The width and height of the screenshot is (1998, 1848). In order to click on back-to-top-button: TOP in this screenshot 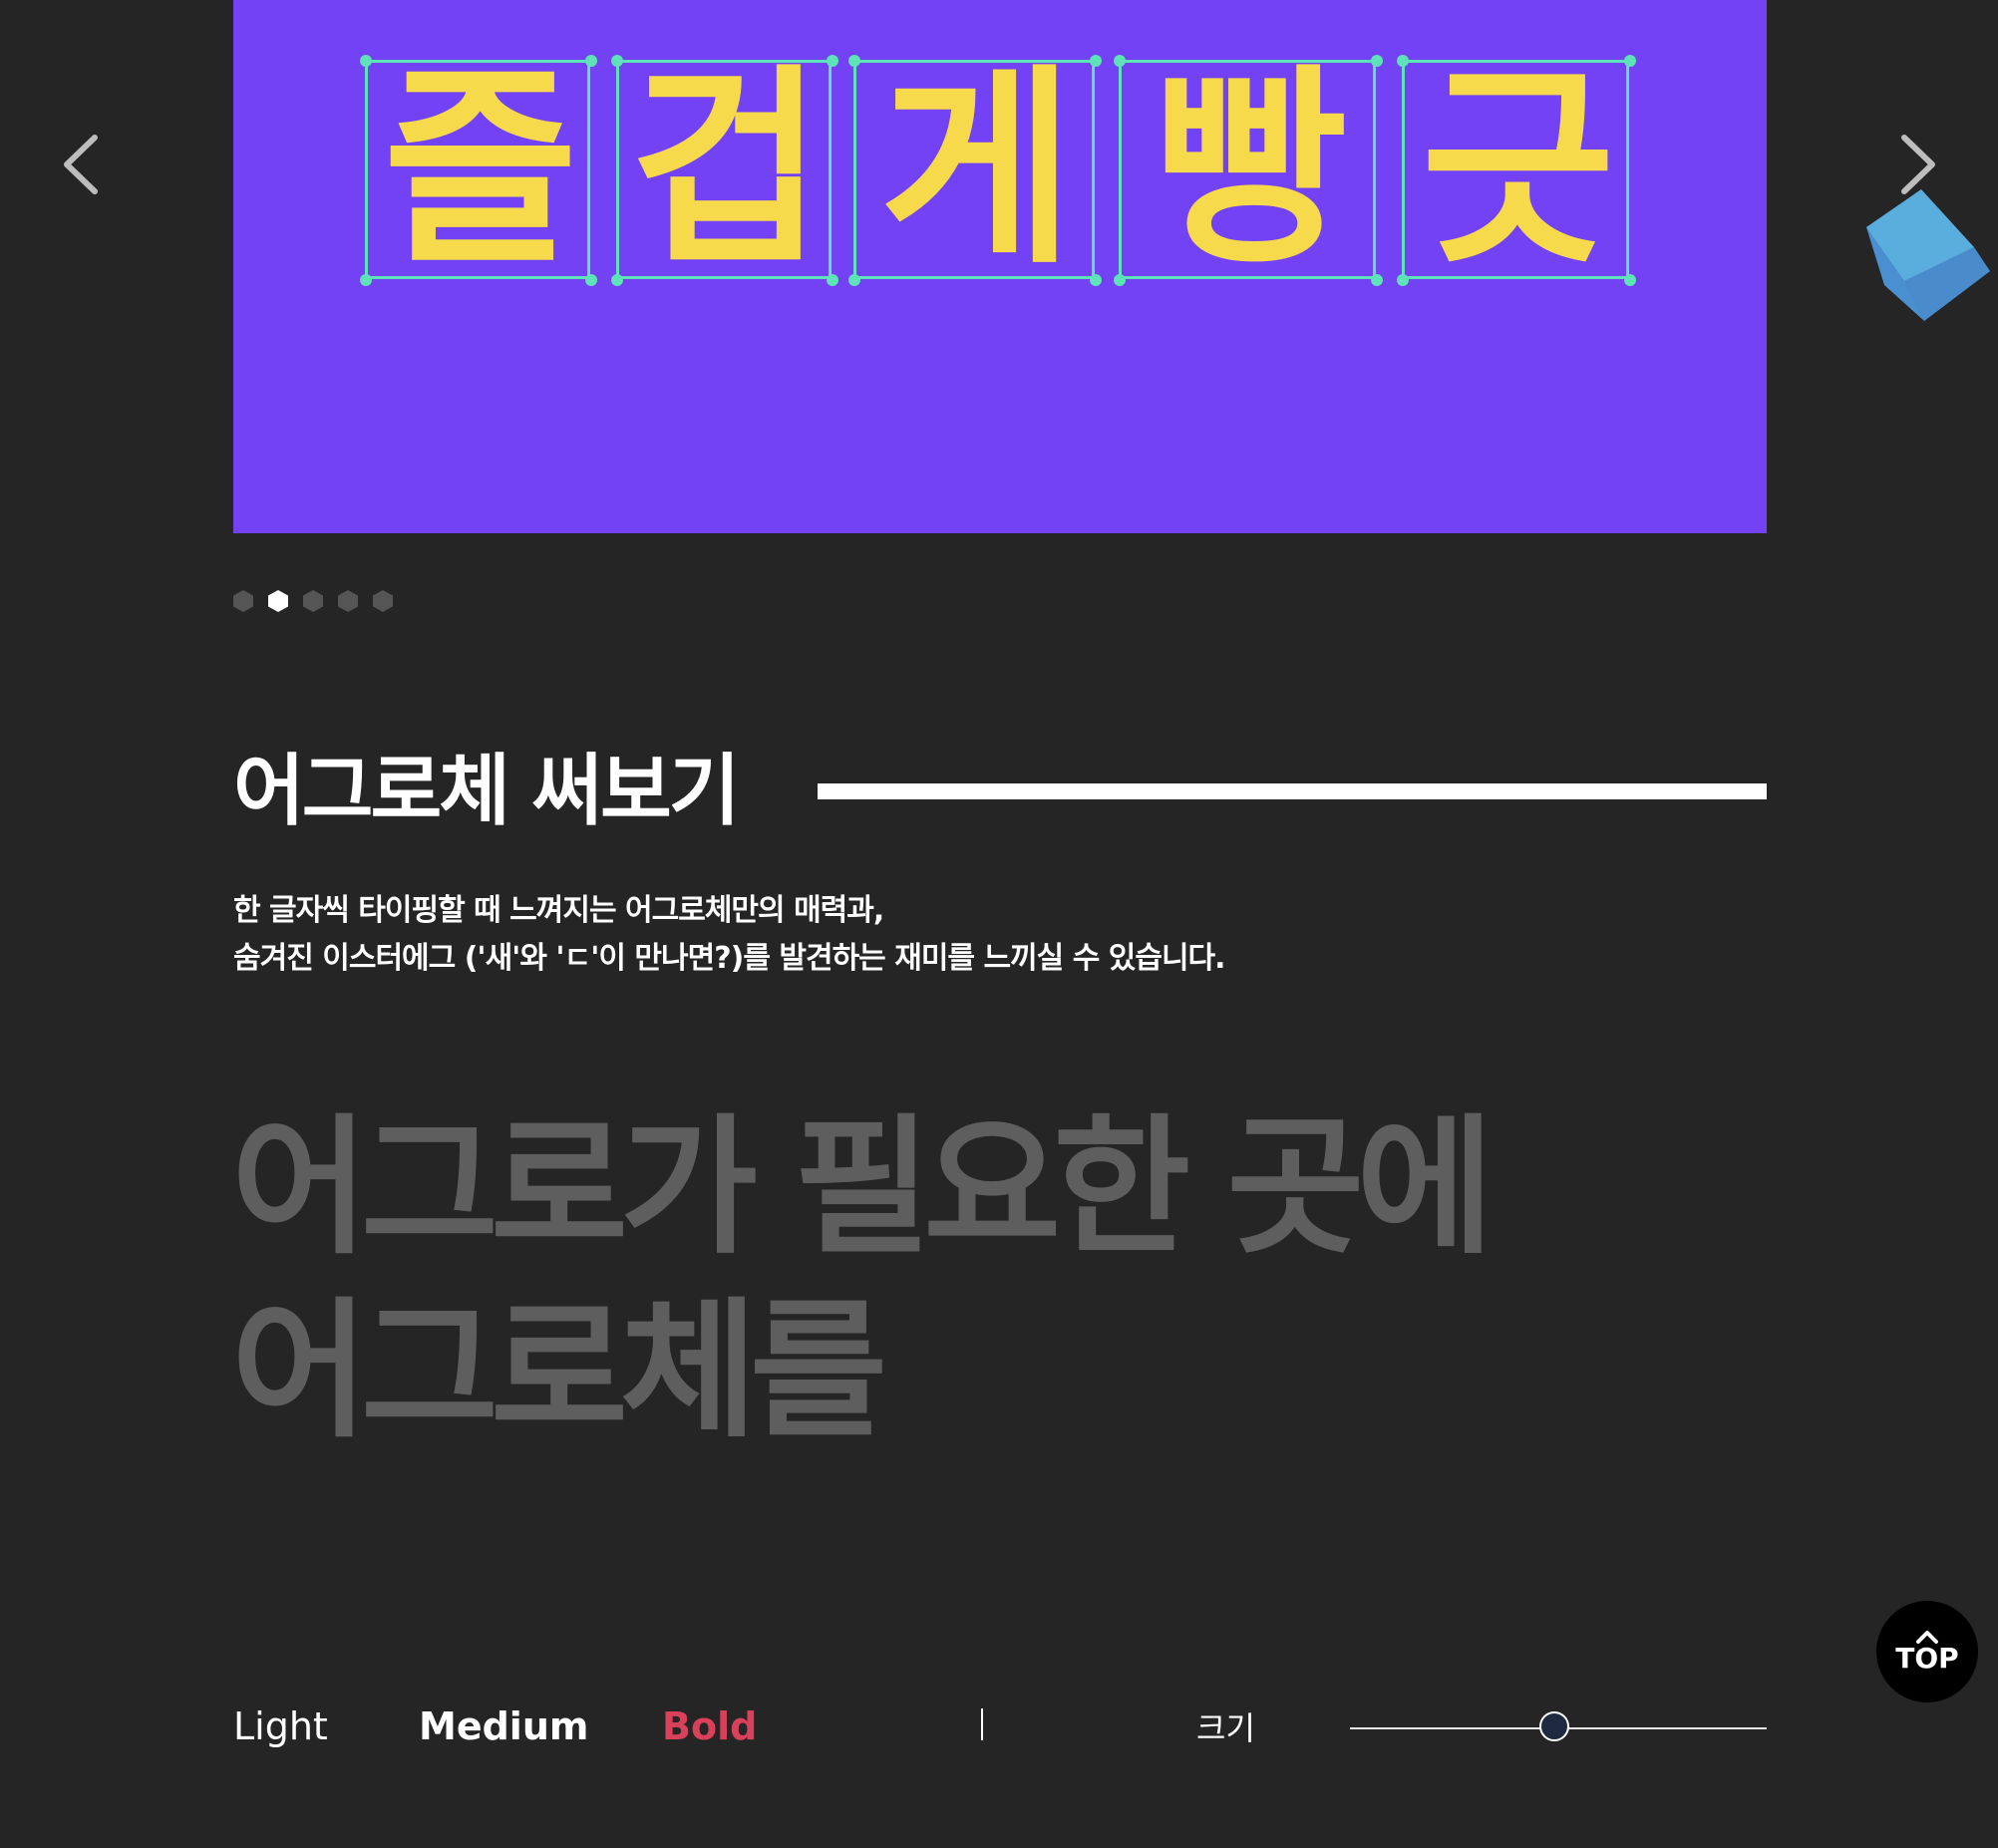, I will do `click(1927, 1651)`.